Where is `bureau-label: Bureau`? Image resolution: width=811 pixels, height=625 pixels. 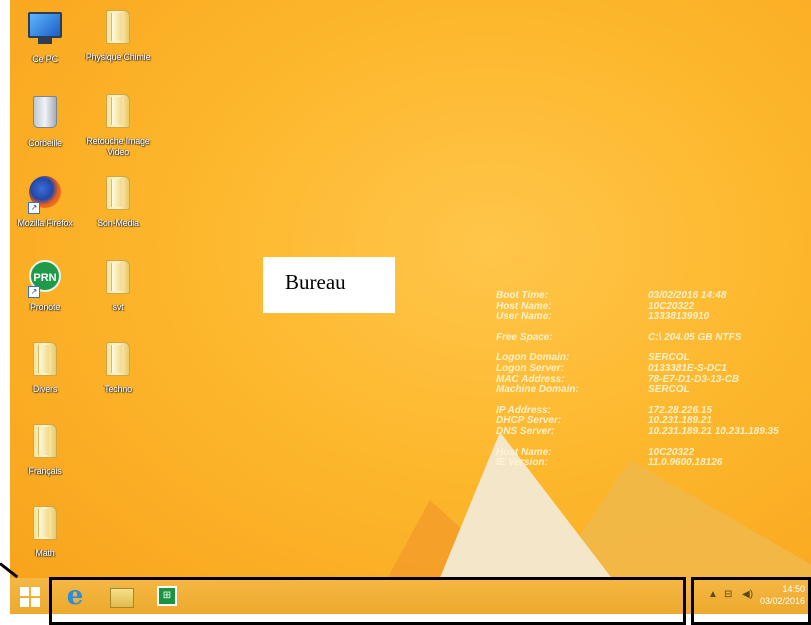
bureau-label: Bureau is located at coordinates (315, 282).